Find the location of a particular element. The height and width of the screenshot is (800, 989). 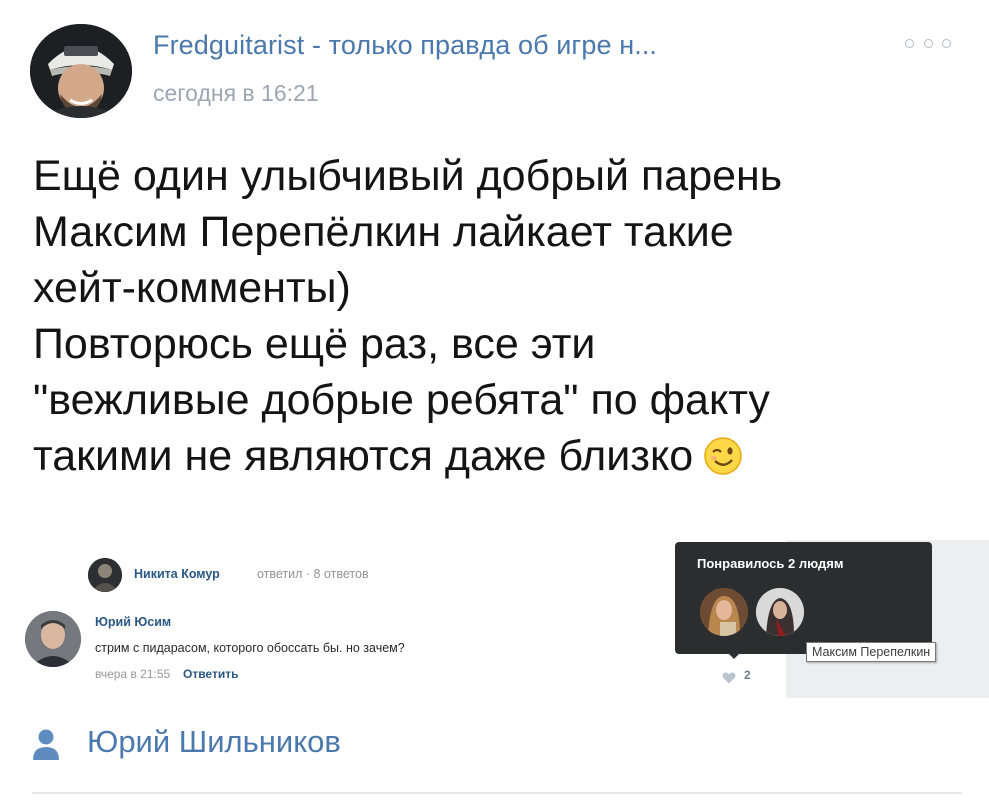

post-text-line: Повторюсь ещё раз, все эти is located at coordinates (314, 344).